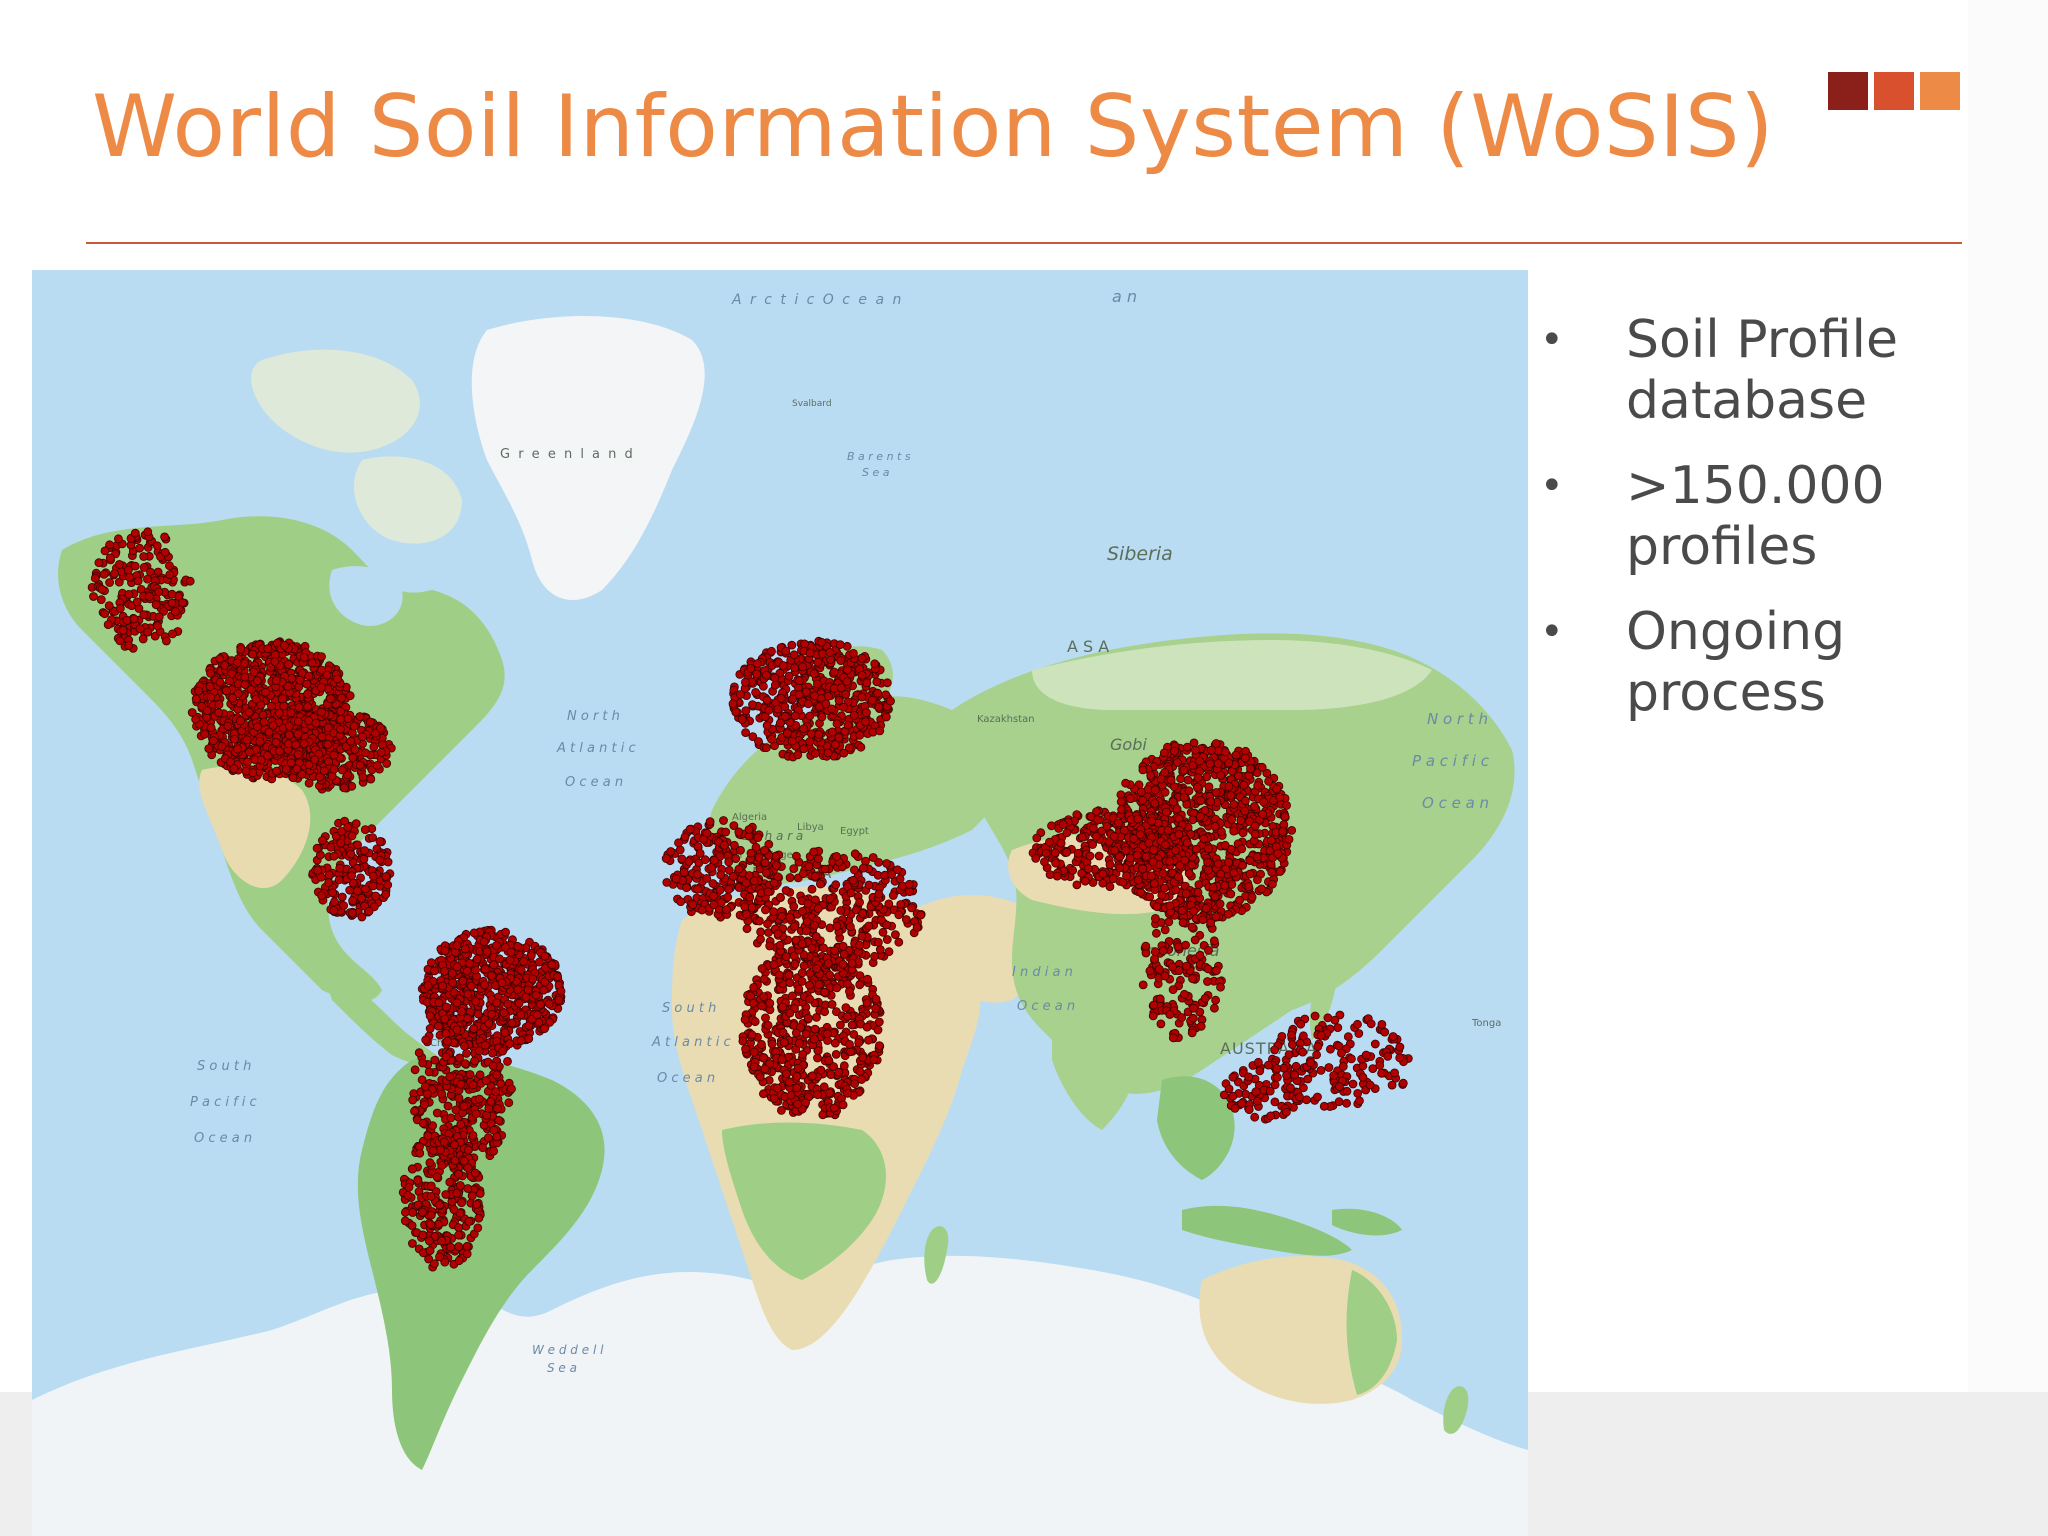 This screenshot has width=2048, height=1536. What do you see at coordinates (689, 1008) in the screenshot?
I see `label-south-atlantic: S o u t h` at bounding box center [689, 1008].